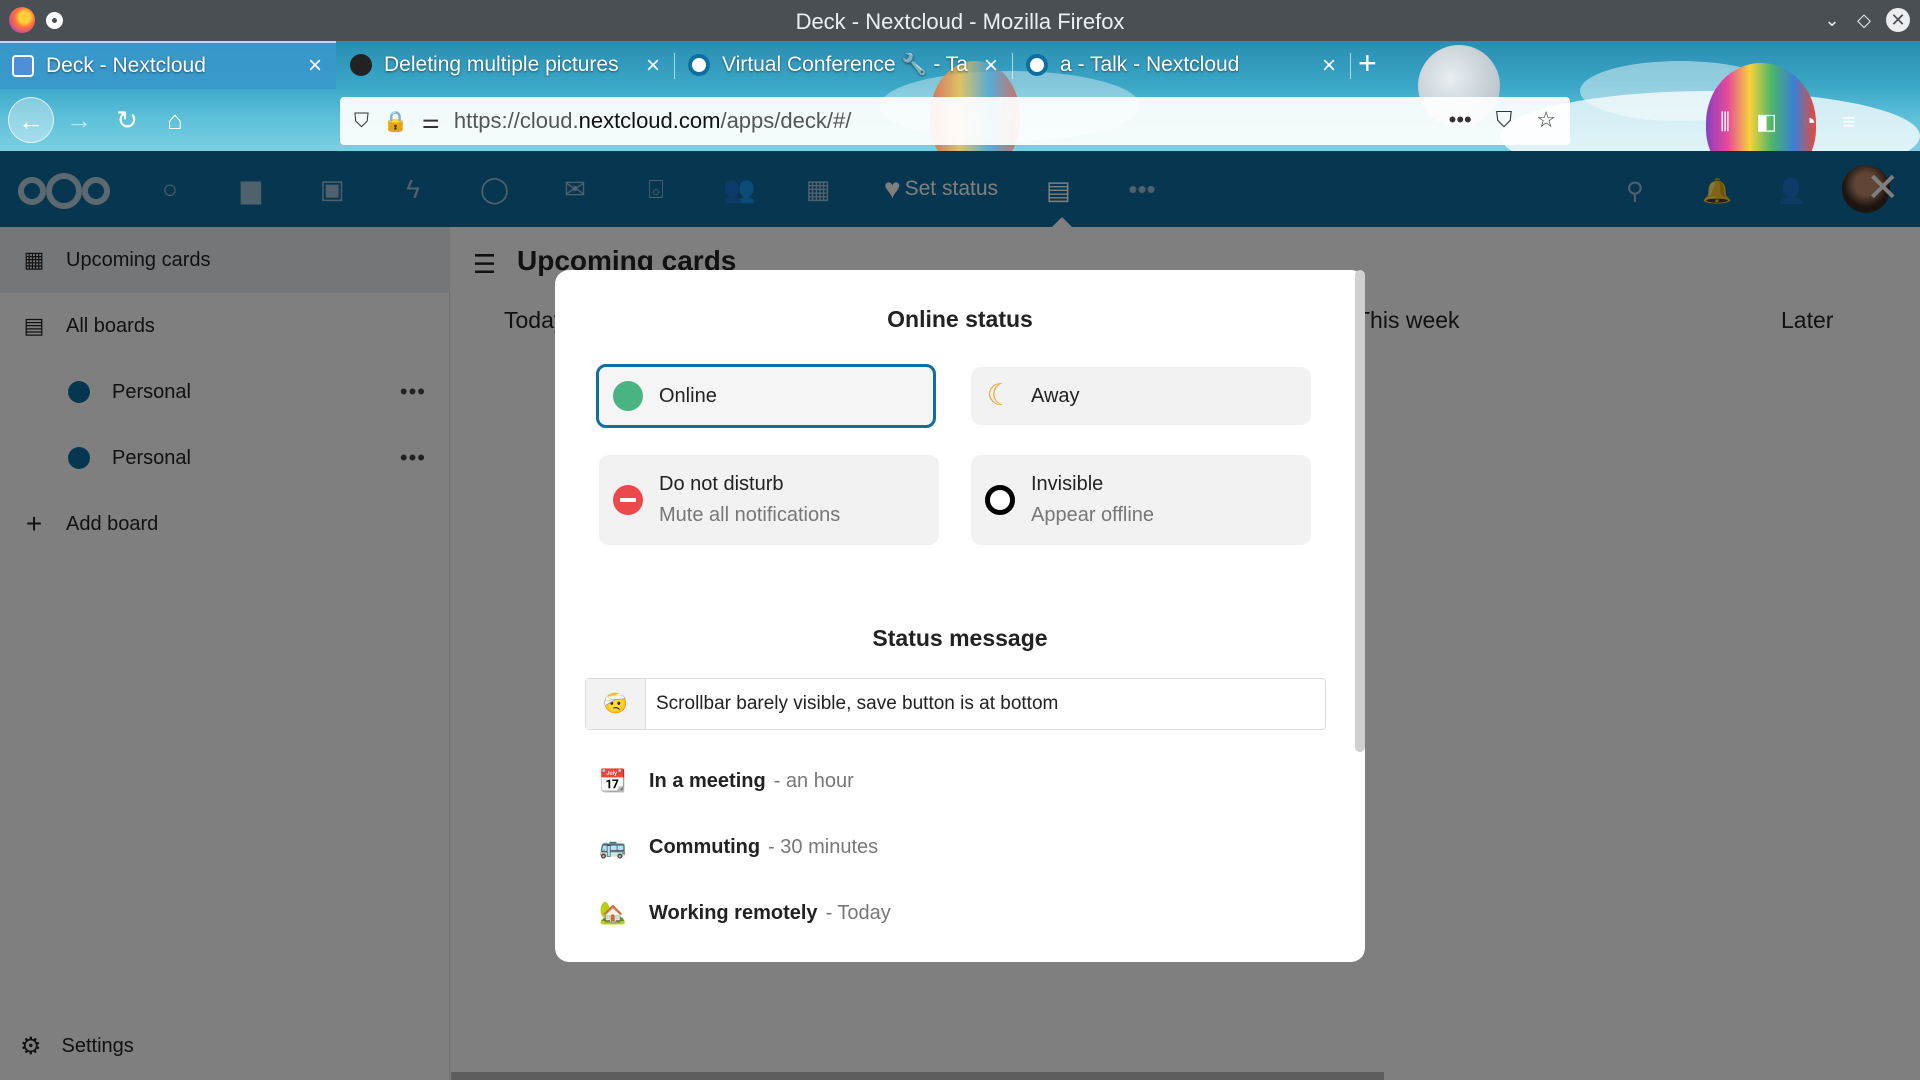 Image resolution: width=1920 pixels, height=1080 pixels. Describe the element at coordinates (1367, 63) in the screenshot. I see `new-tab-icon: +` at that location.